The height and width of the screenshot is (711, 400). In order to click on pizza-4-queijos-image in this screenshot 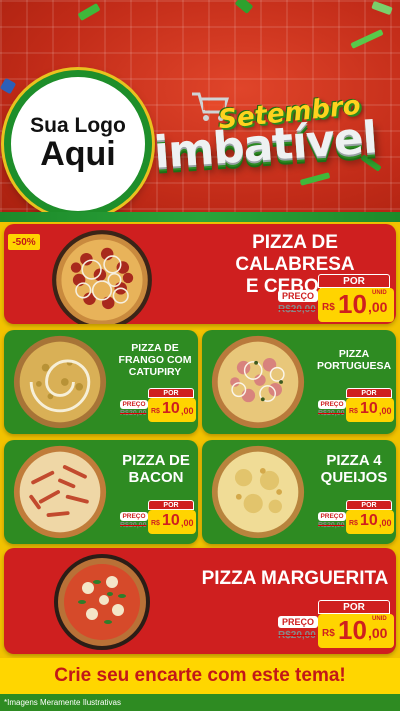, I will do `click(258, 492)`.